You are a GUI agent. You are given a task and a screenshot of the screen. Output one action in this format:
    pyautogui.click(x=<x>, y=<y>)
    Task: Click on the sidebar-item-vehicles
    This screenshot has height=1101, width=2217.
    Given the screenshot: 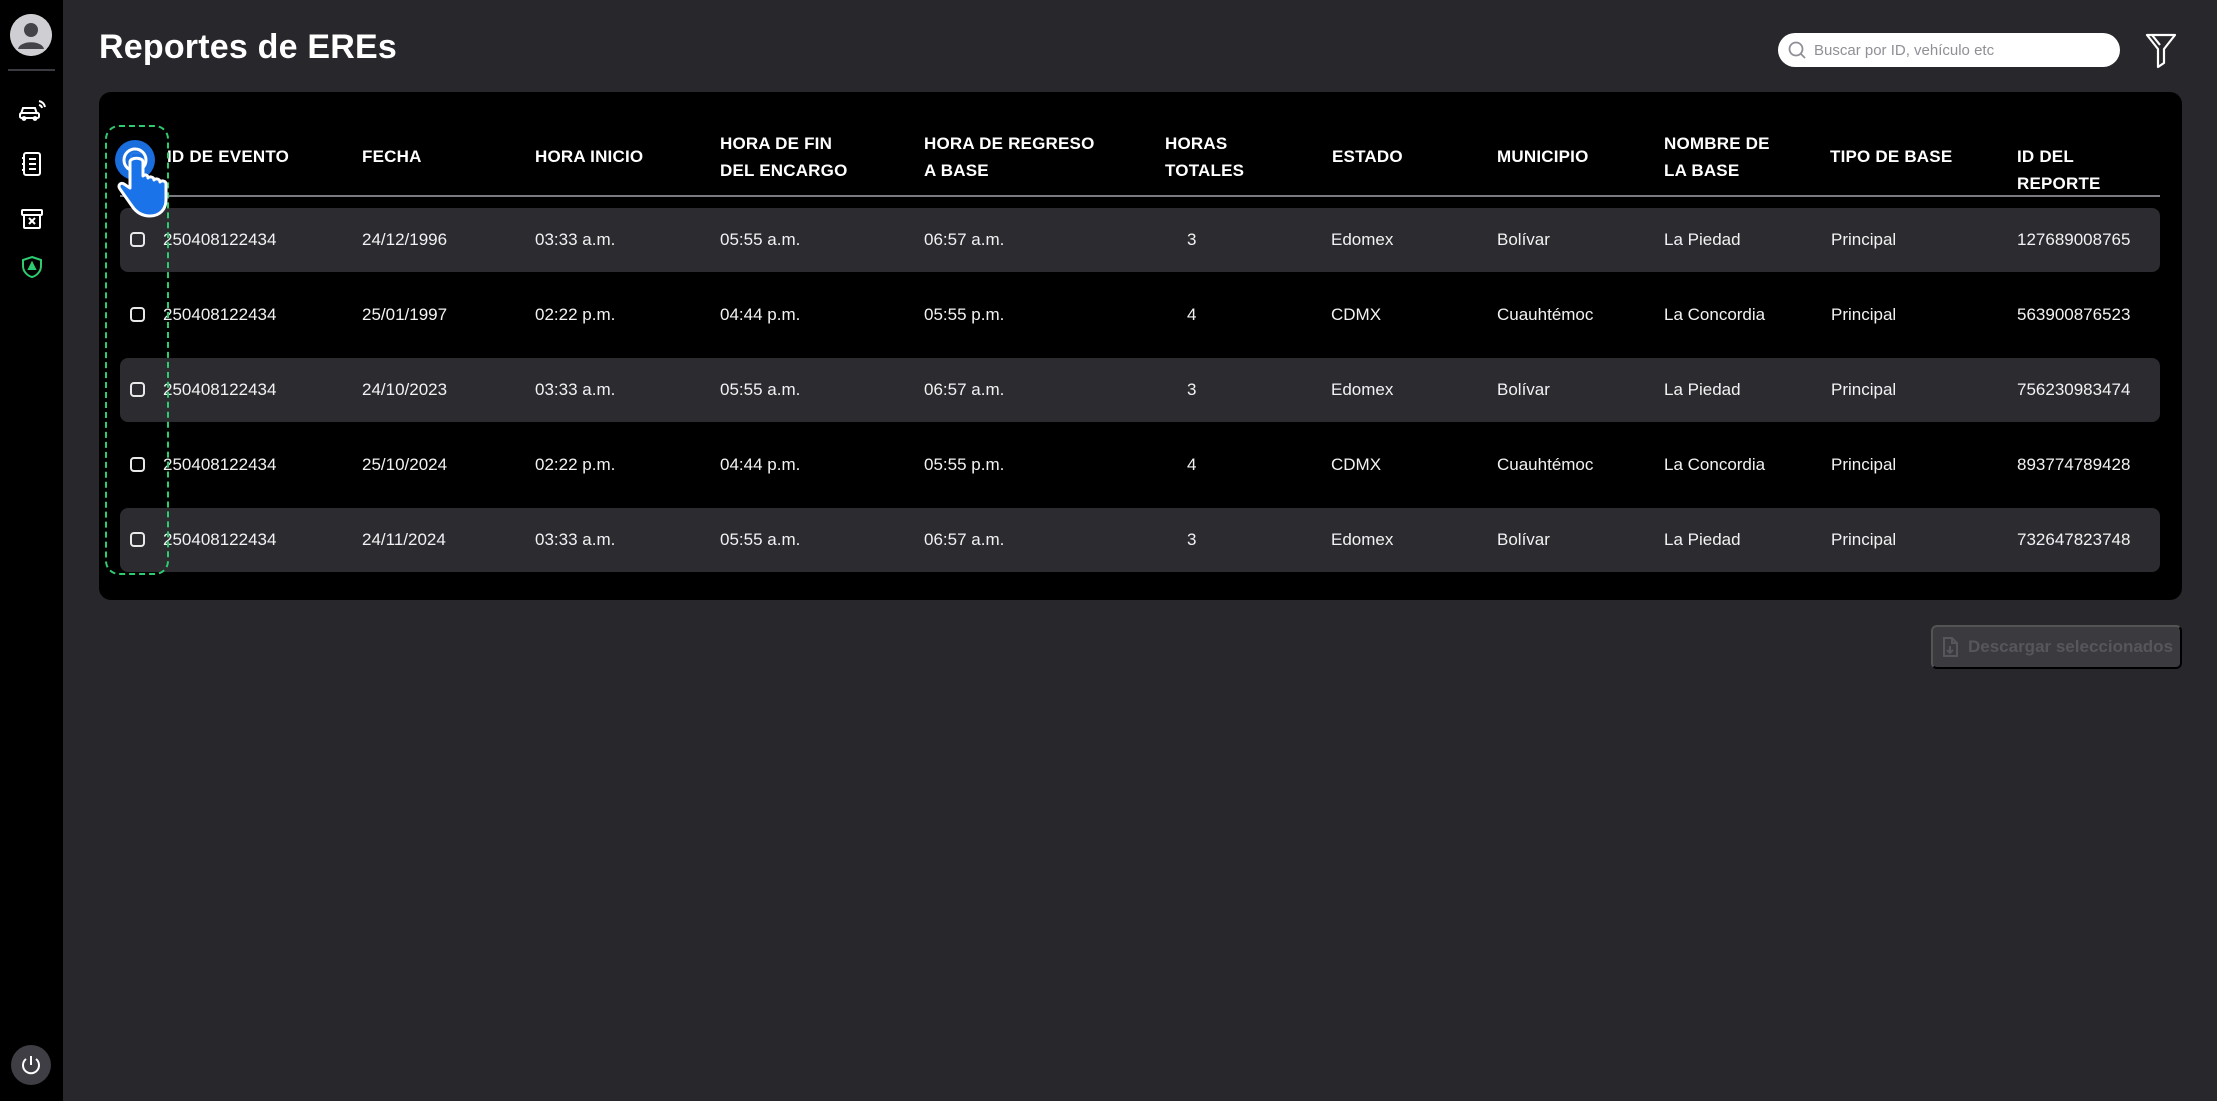 What is the action you would take?
    pyautogui.click(x=31, y=110)
    